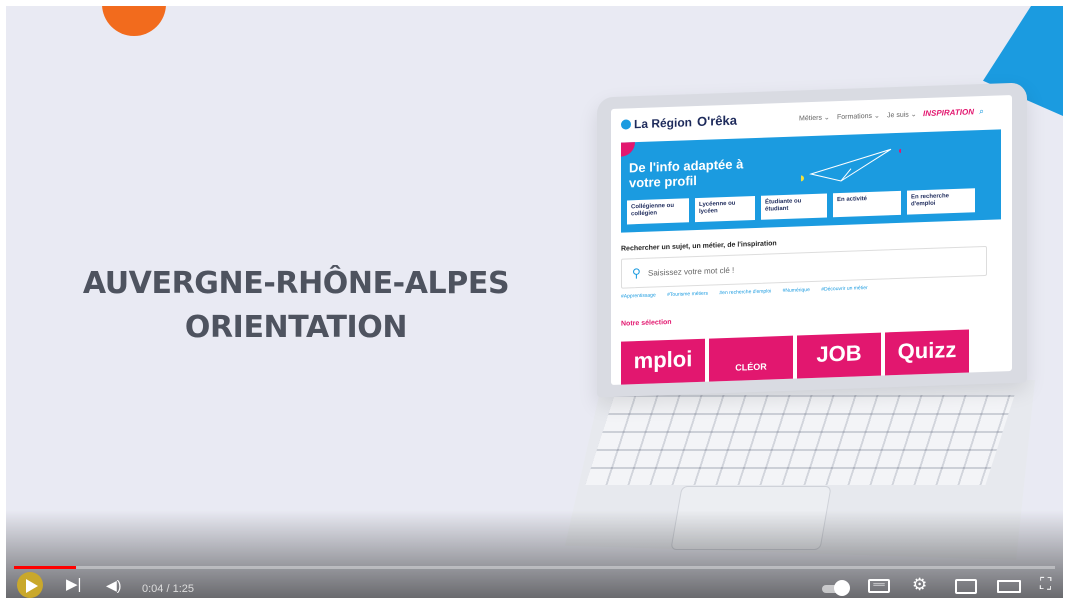 The height and width of the screenshot is (604, 1069). Describe the element at coordinates (686, 173) in the screenshot. I see `hero-title: De l'info adaptée à votre profil` at that location.